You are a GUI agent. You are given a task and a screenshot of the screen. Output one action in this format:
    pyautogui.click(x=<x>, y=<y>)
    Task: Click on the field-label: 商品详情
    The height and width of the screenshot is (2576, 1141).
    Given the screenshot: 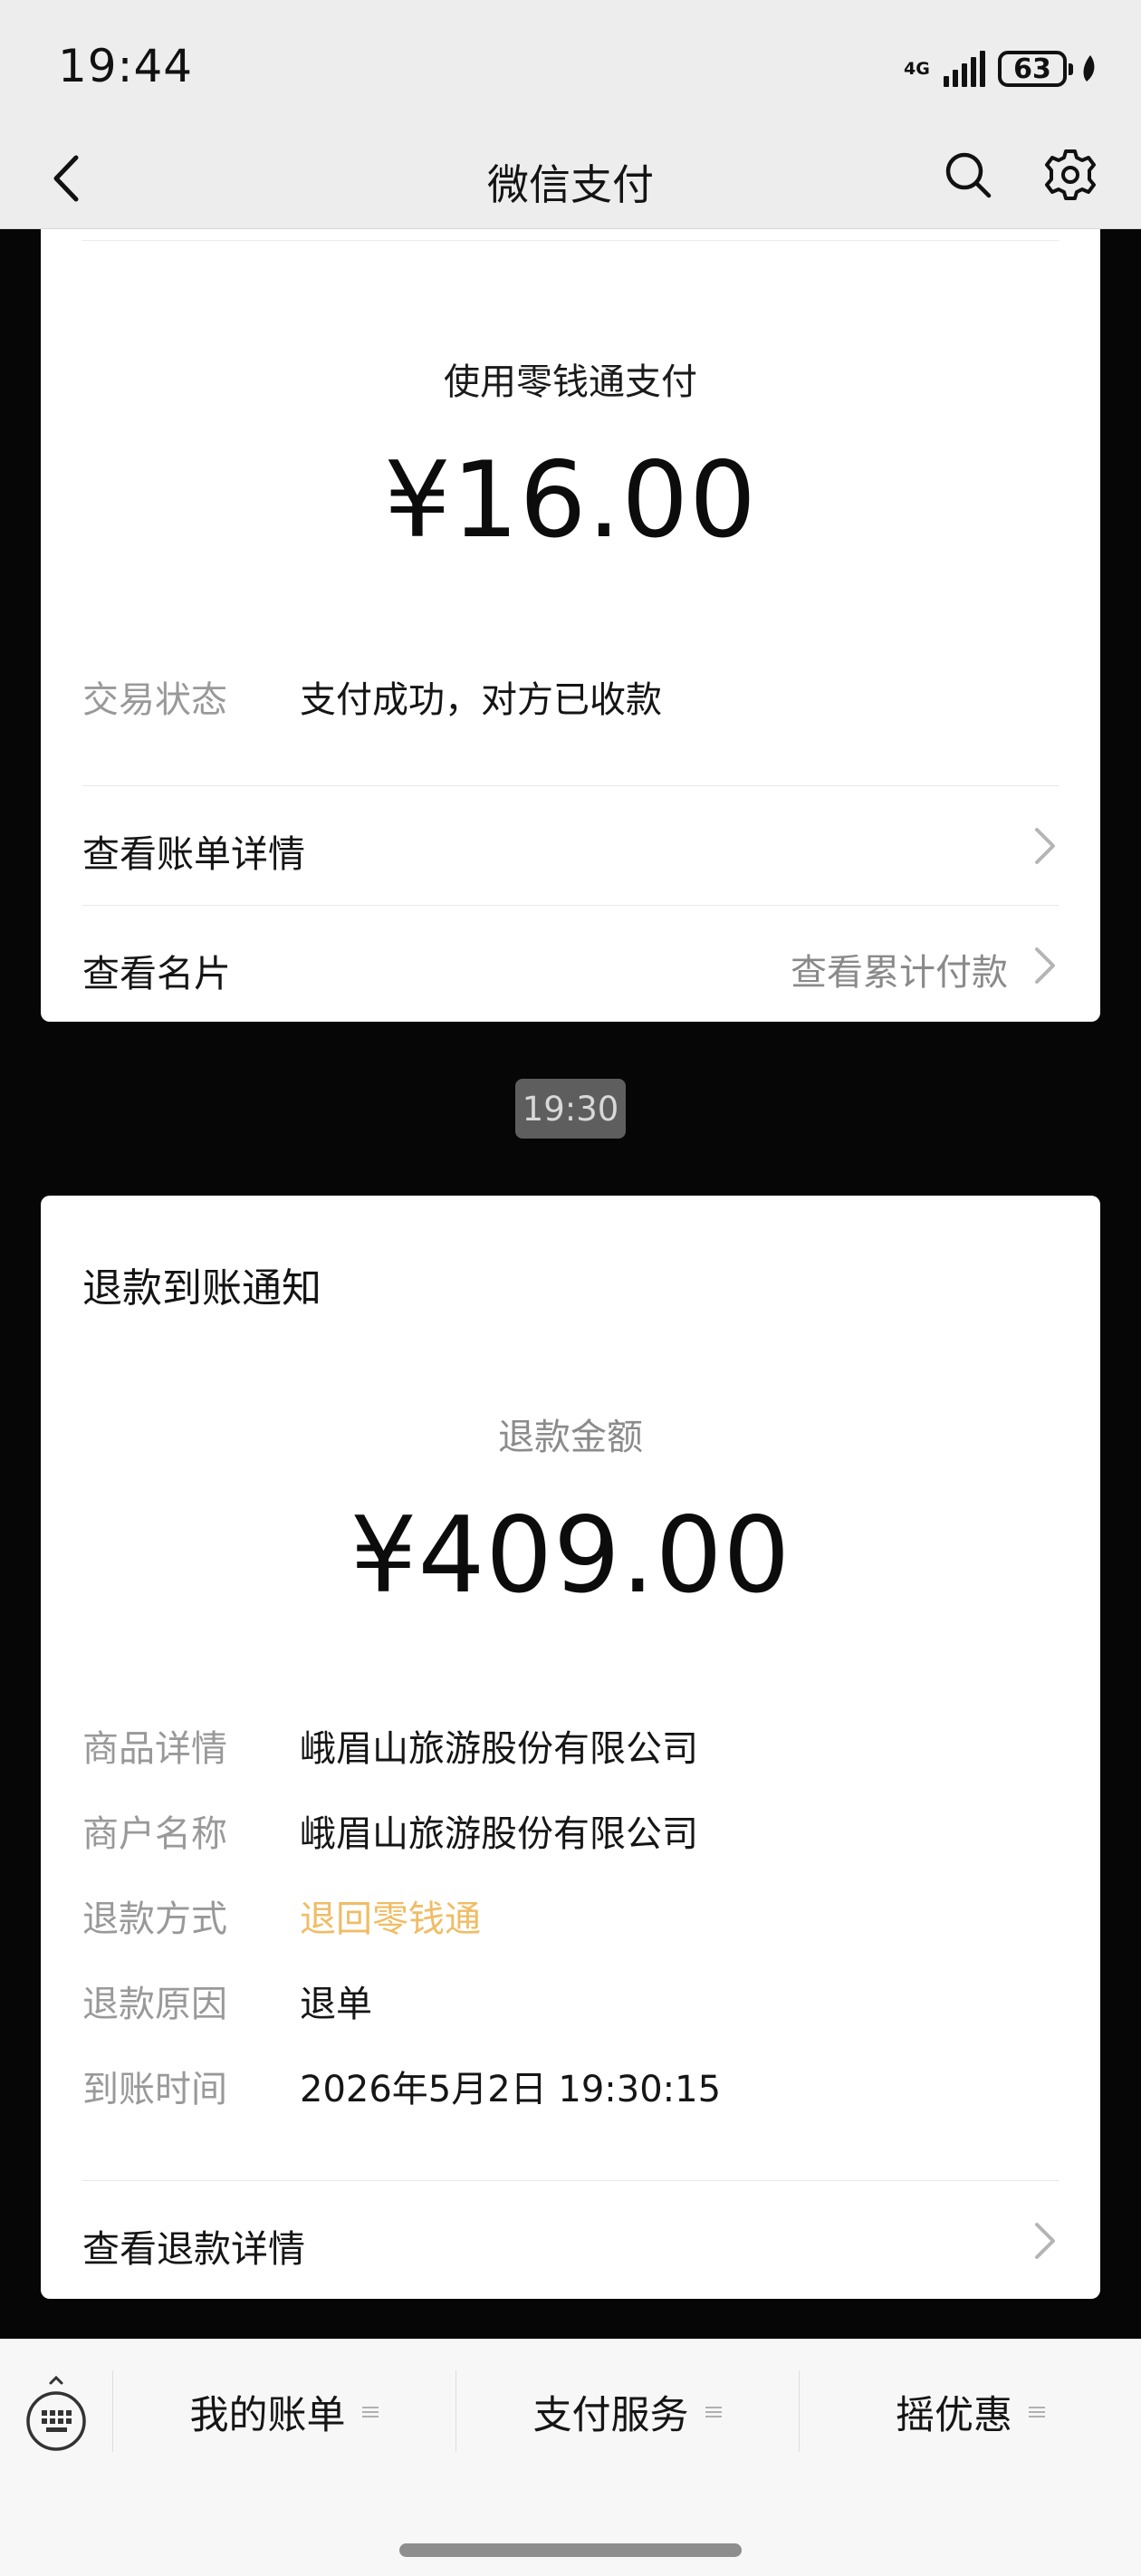 What is the action you would take?
    pyautogui.click(x=154, y=1749)
    